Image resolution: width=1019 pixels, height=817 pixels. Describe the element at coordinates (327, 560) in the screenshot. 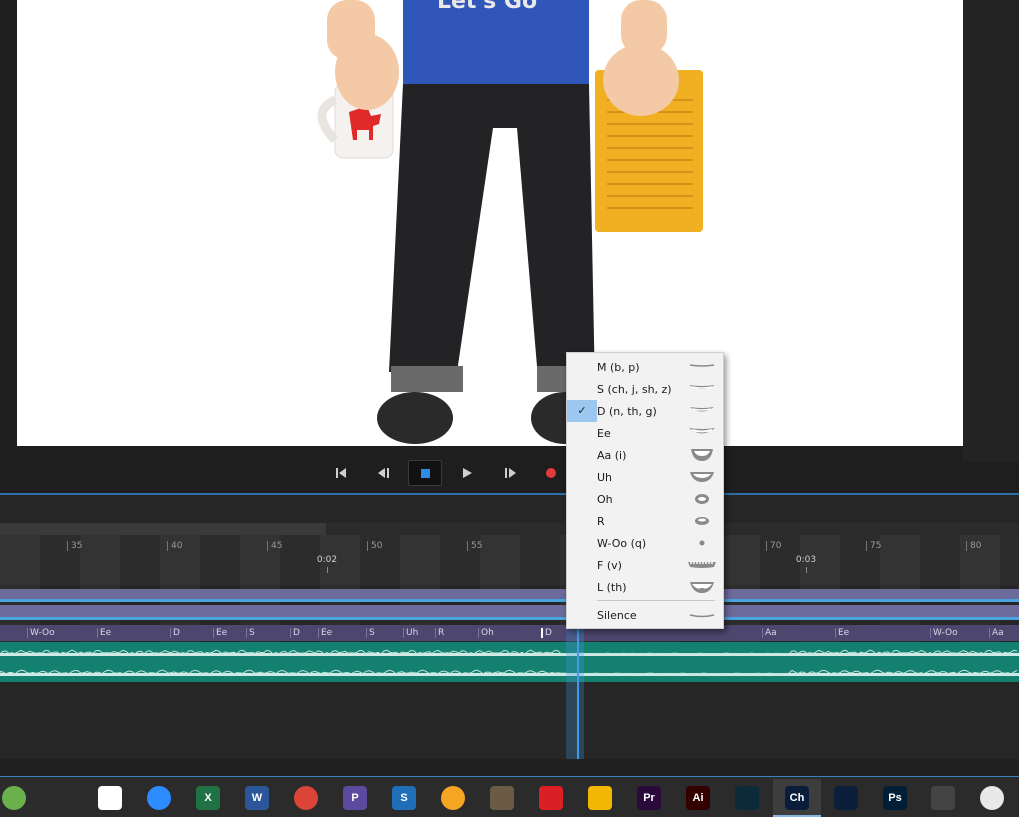

I see `seconds-label: 0:02` at that location.